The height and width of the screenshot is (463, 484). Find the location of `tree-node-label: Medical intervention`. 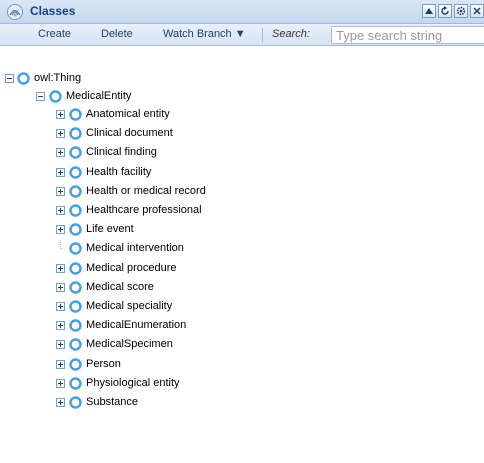

tree-node-label: Medical intervention is located at coordinates (135, 248).